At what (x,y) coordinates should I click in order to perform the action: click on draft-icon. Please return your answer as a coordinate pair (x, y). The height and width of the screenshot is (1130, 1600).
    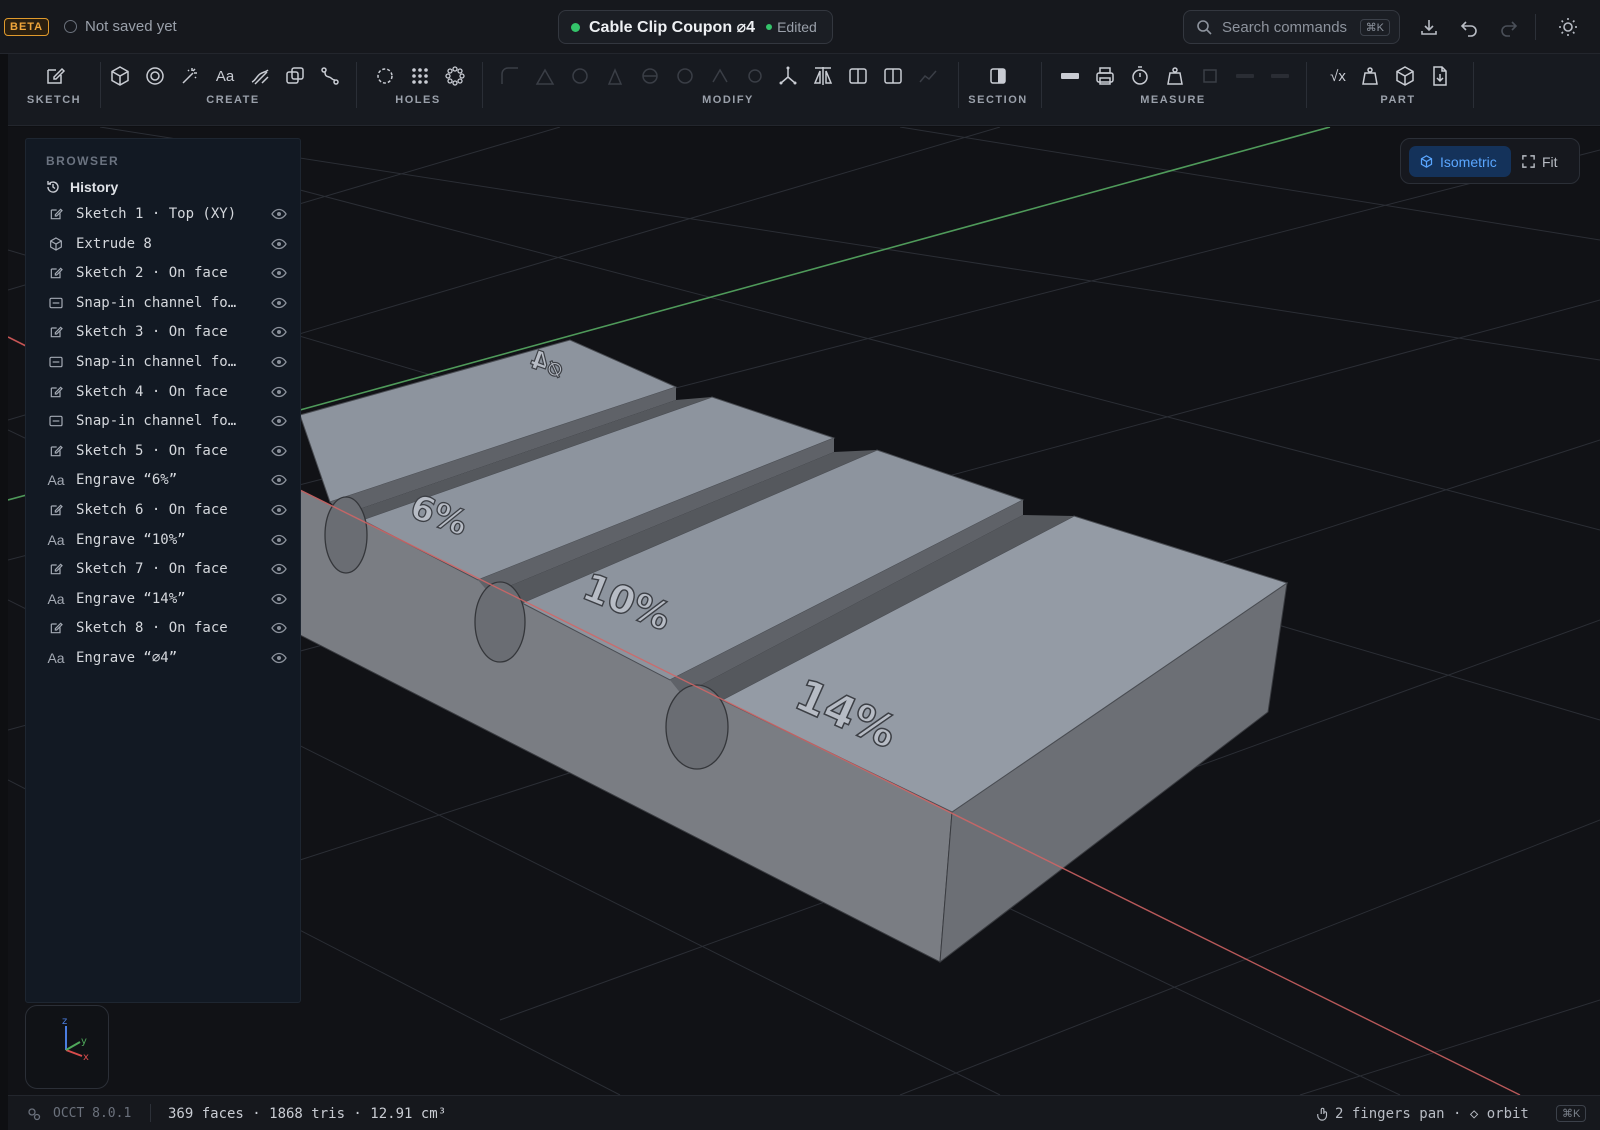
    Looking at the image, I should click on (615, 76).